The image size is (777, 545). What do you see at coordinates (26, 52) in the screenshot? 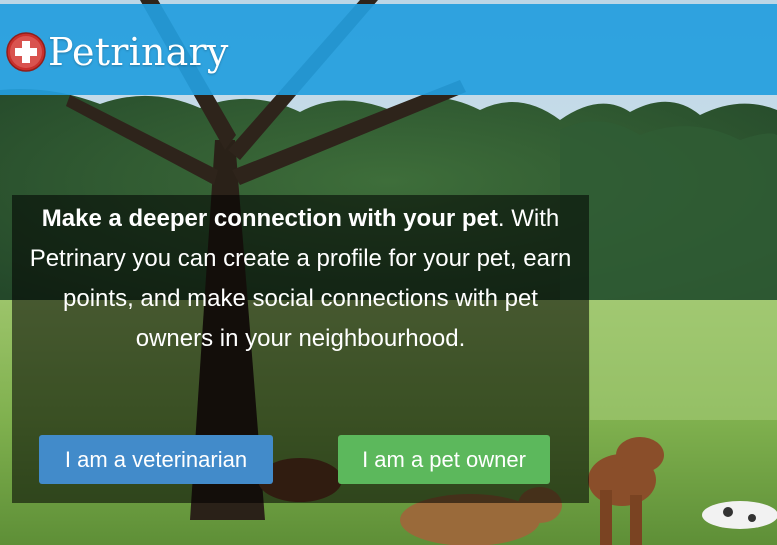
I see `red-cross-badge-icon` at bounding box center [26, 52].